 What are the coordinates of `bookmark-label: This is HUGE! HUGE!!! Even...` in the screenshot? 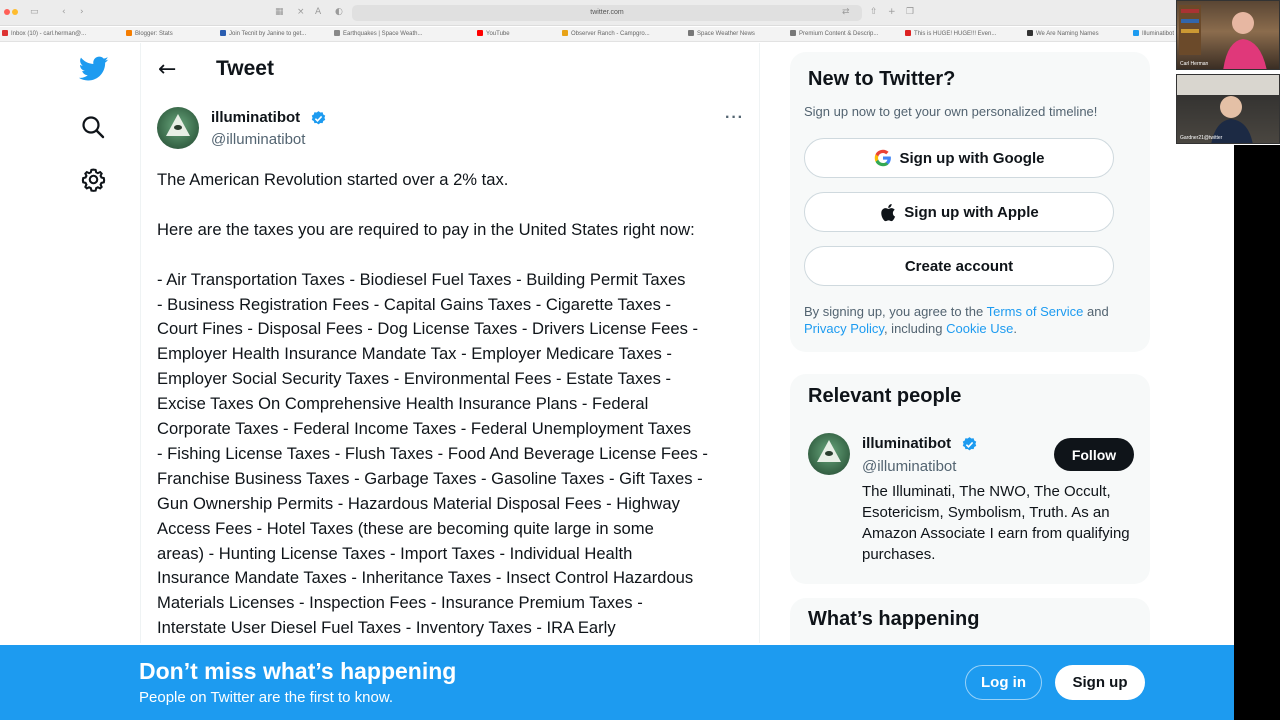 It's located at (955, 34).